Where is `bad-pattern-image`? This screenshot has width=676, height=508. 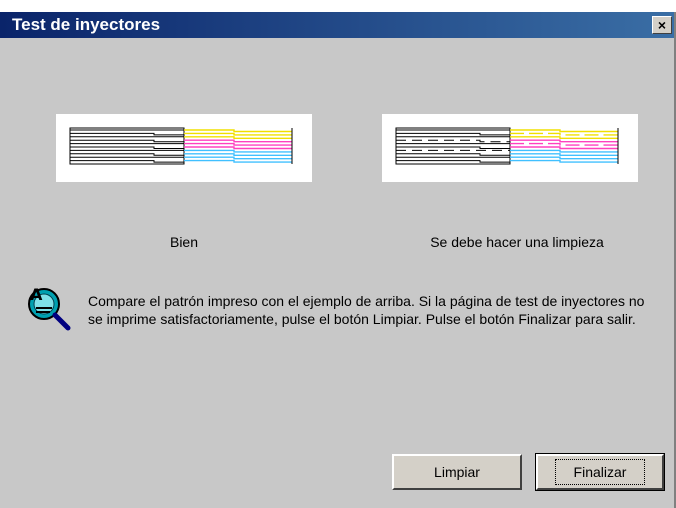 bad-pattern-image is located at coordinates (510, 148).